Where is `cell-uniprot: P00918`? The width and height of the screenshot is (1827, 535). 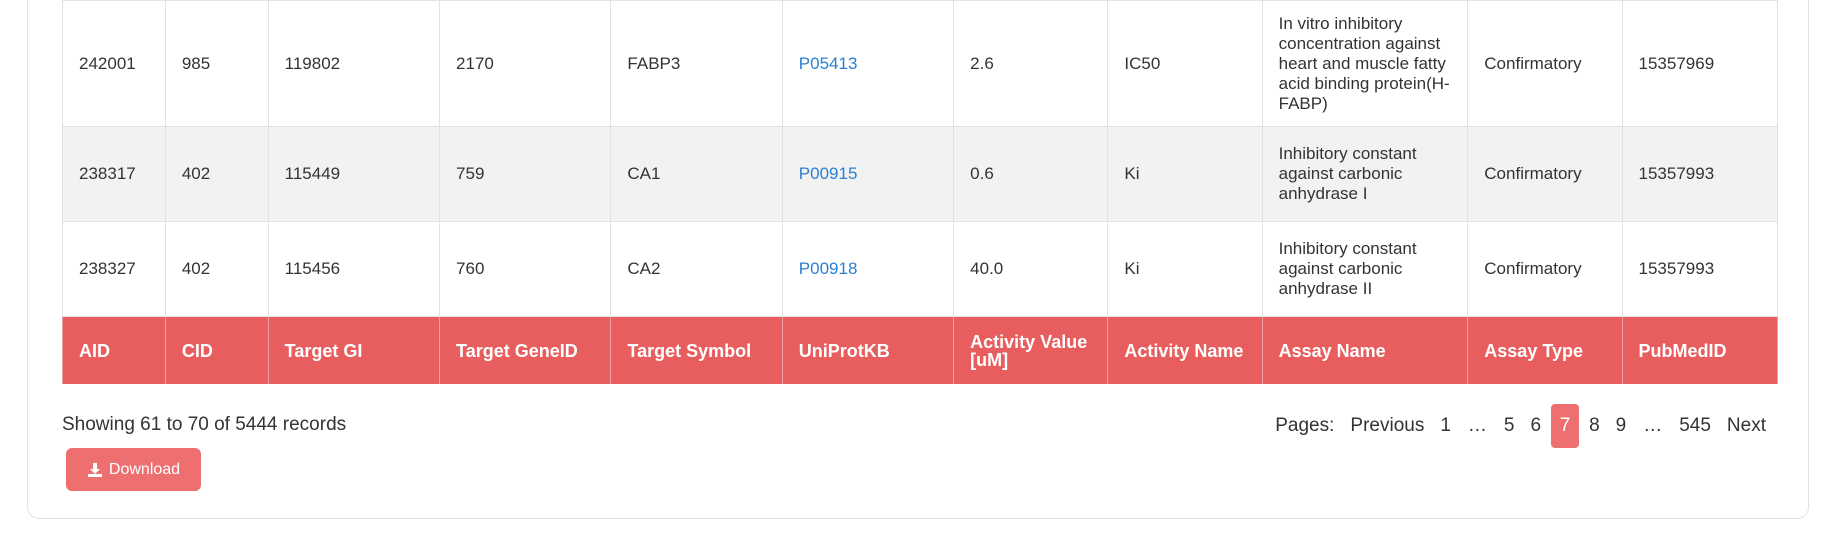
cell-uniprot: P00918 is located at coordinates (868, 269).